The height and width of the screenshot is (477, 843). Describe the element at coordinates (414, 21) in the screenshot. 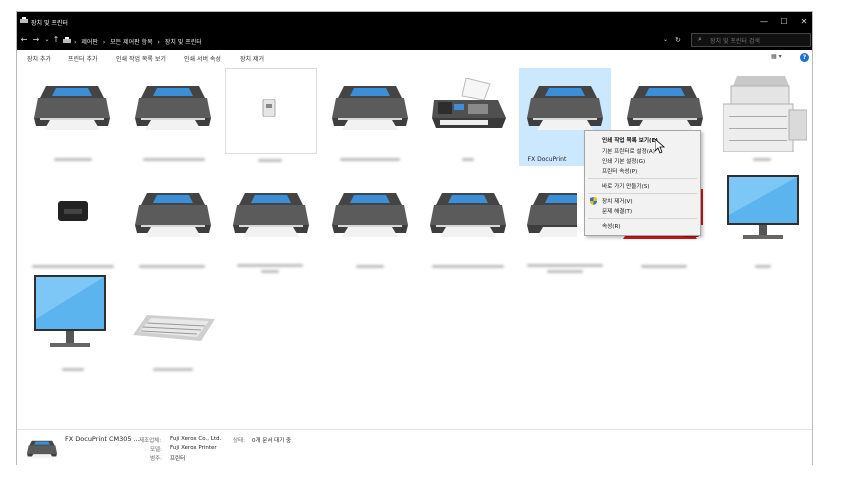

I see `title-bar: 장치 및 프린터 — ☐ ✕` at that location.